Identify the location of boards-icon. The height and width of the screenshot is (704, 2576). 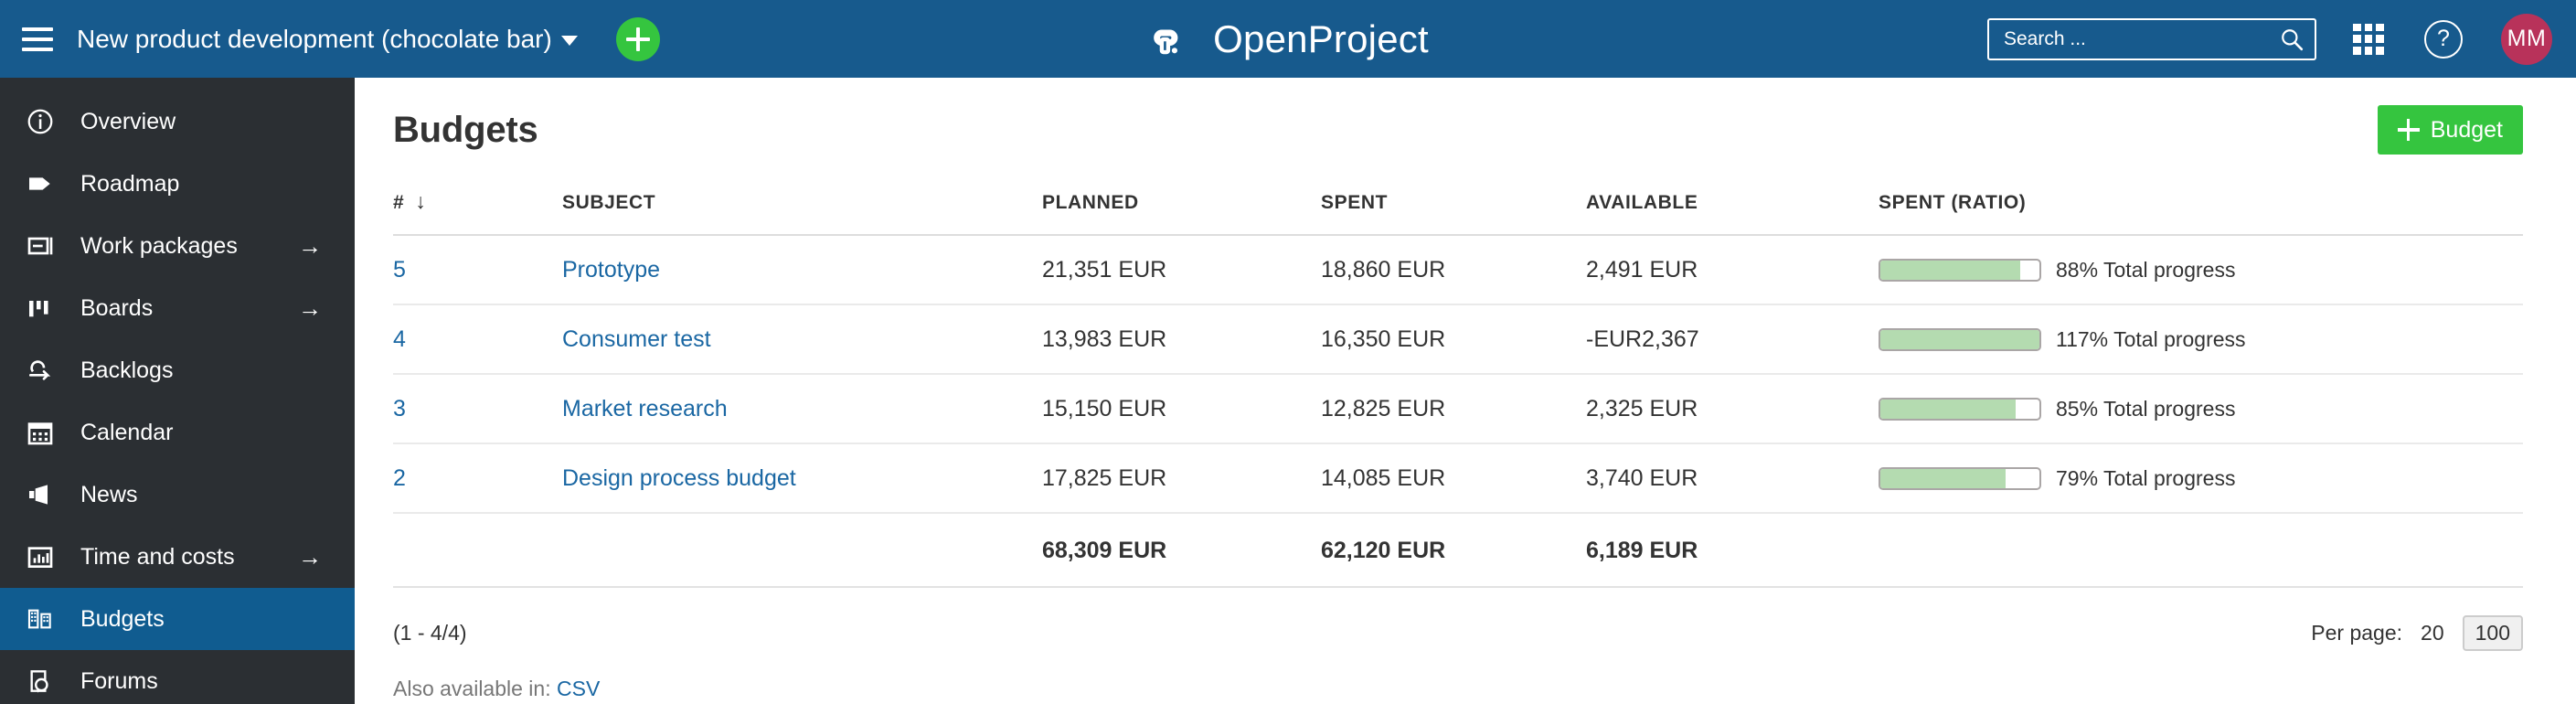
(45, 308).